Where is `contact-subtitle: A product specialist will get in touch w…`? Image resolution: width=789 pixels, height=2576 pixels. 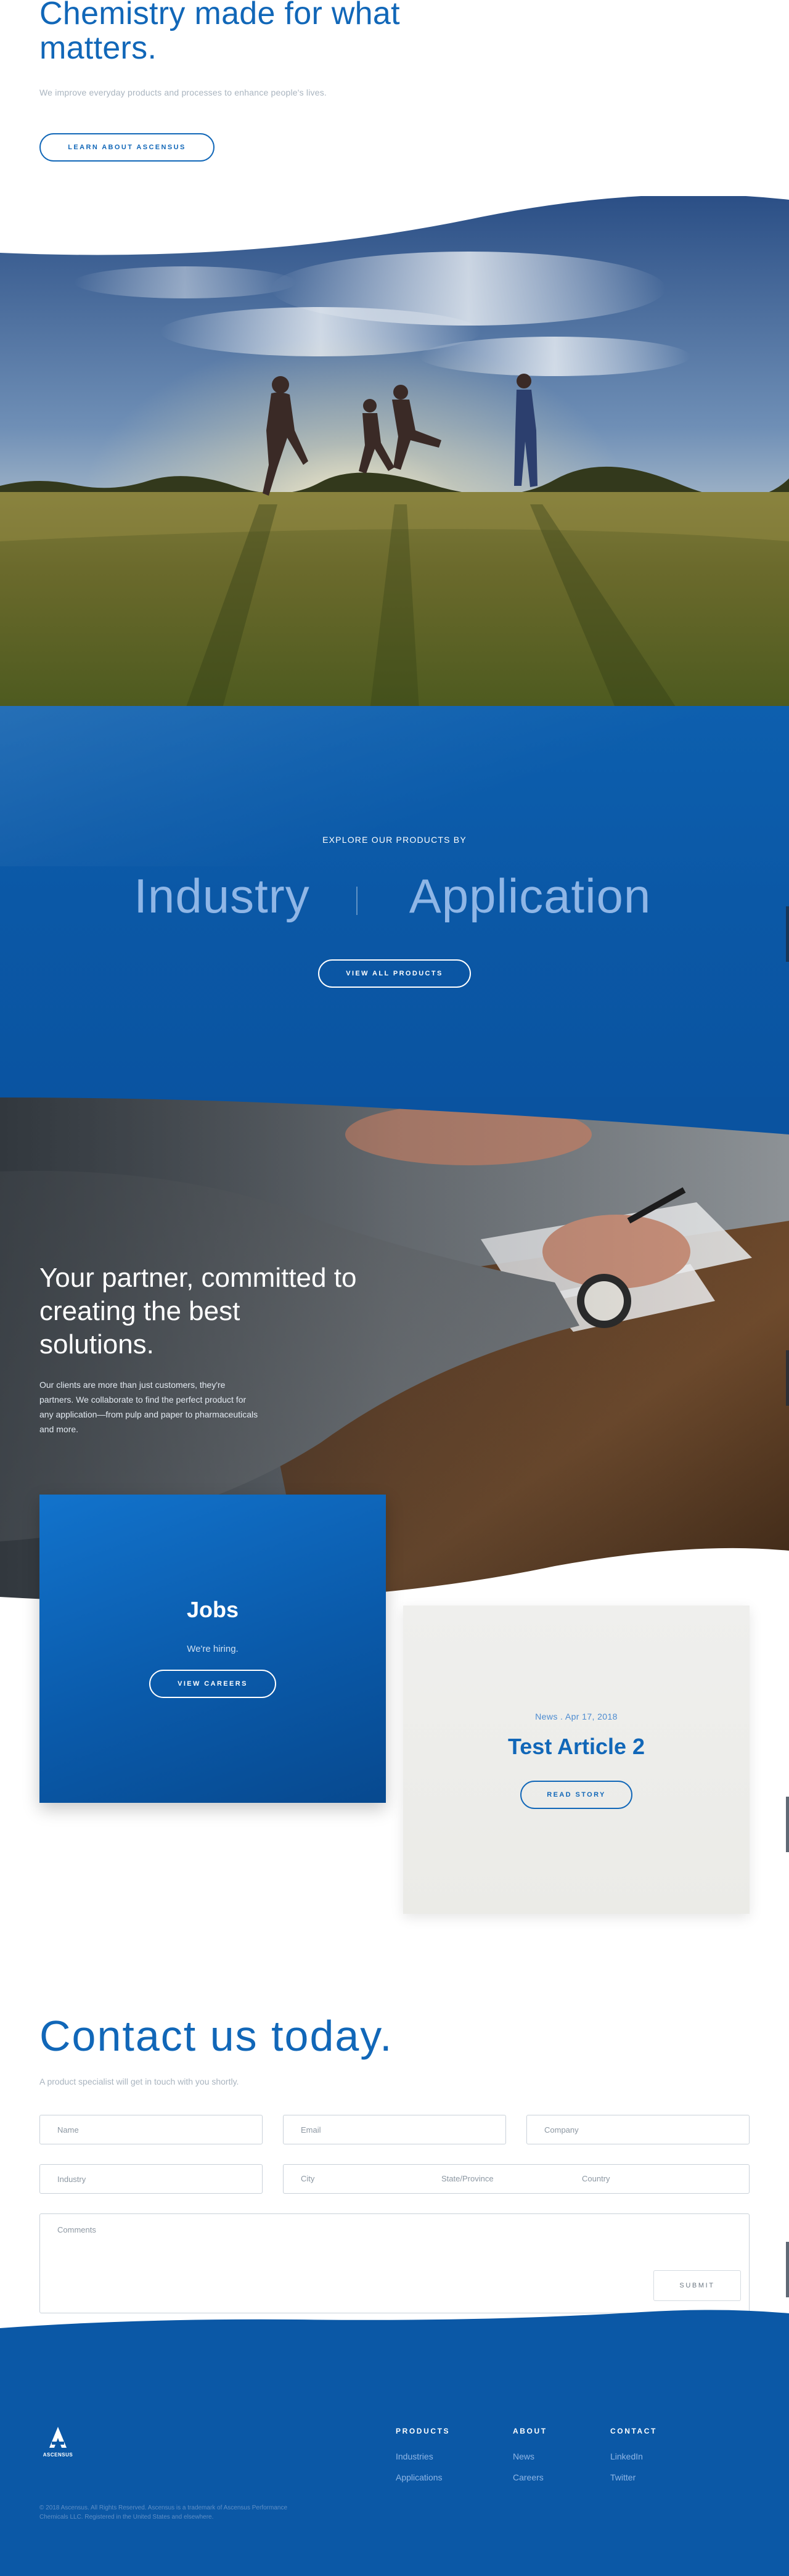
contact-subtitle: A product specialist will get in touch w… is located at coordinates (139, 2081).